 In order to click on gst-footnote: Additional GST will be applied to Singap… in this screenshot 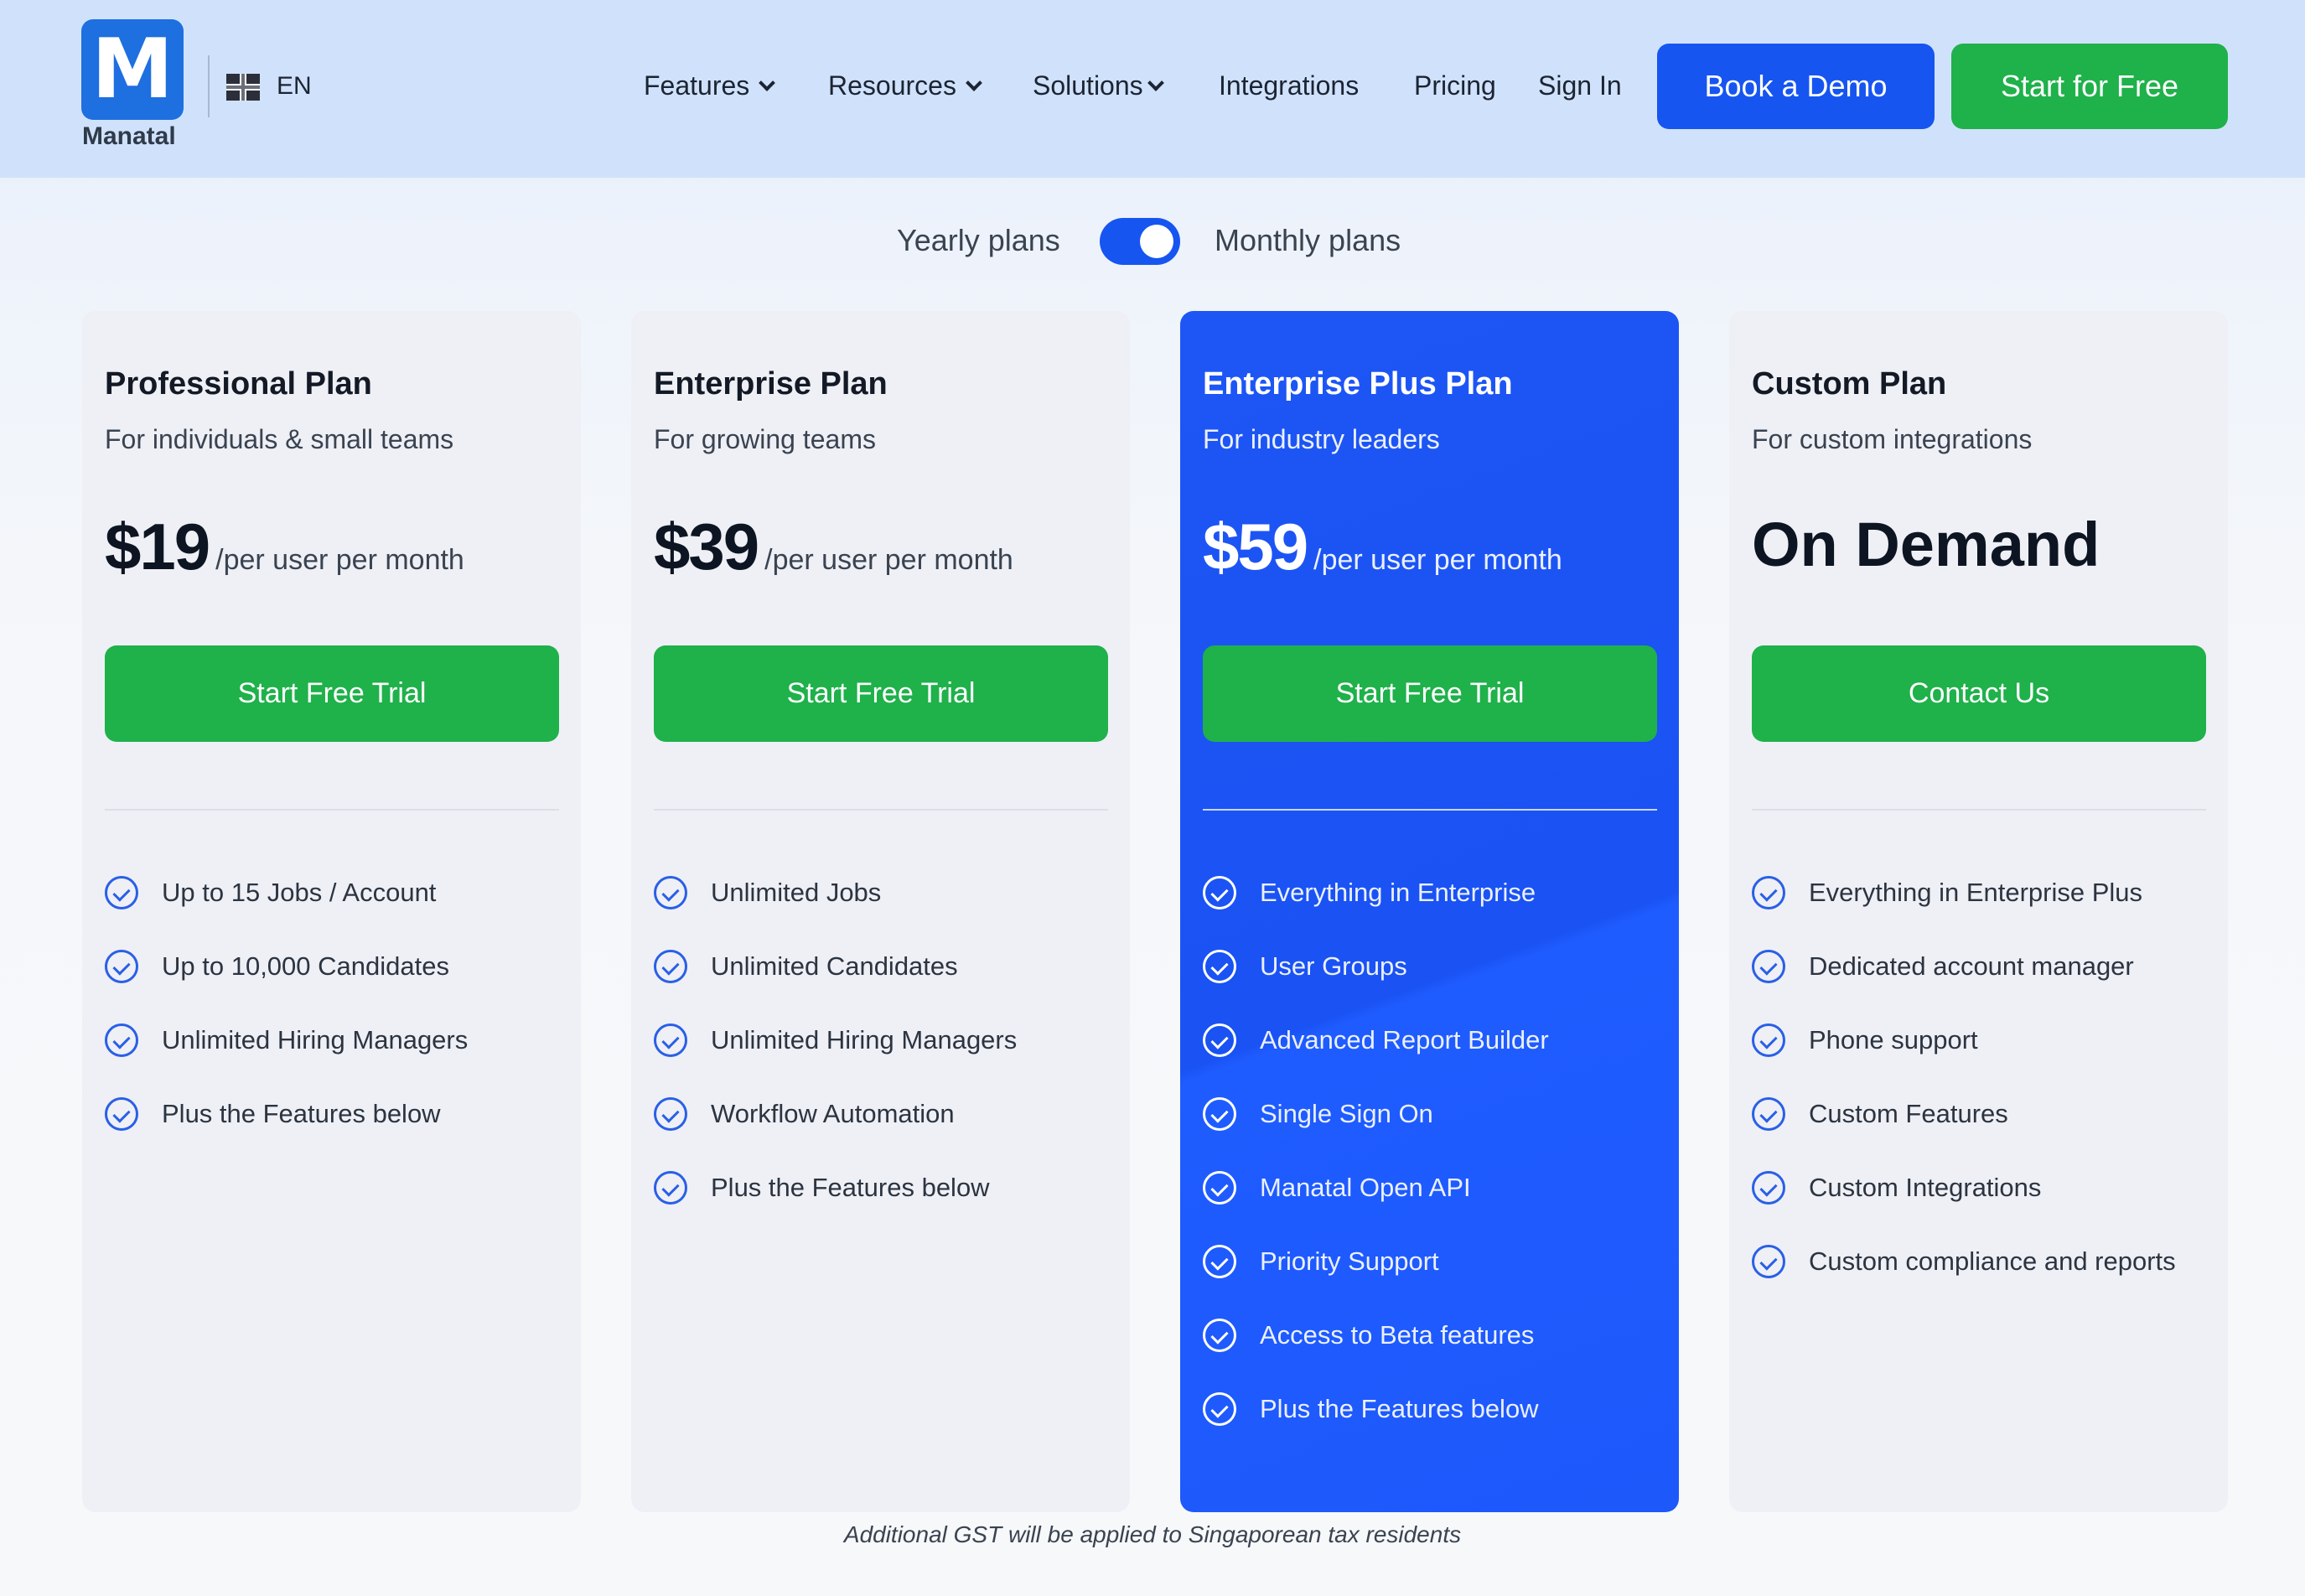, I will do `click(1152, 1534)`.